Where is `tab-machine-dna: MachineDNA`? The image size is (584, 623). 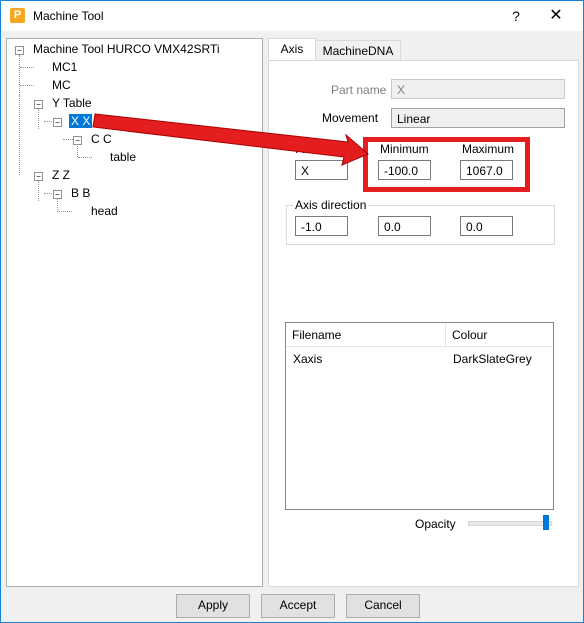
tab-machine-dna: MachineDNA is located at coordinates (358, 51).